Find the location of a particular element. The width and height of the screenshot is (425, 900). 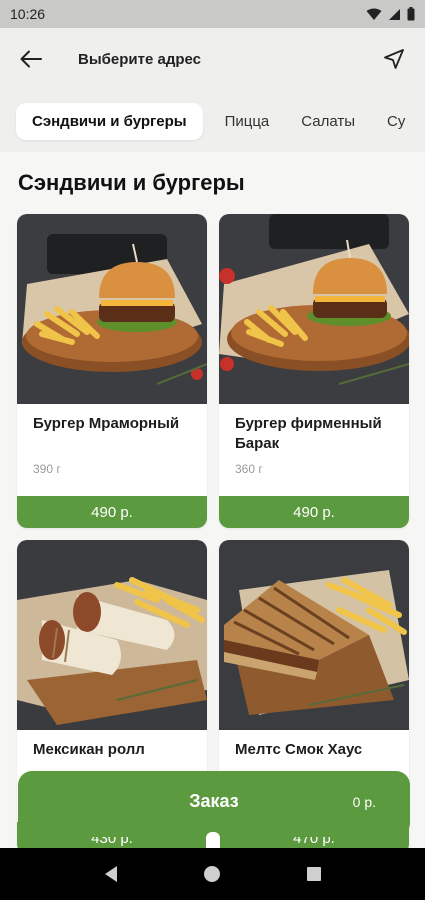

triangle-back-icon is located at coordinates (110, 874).